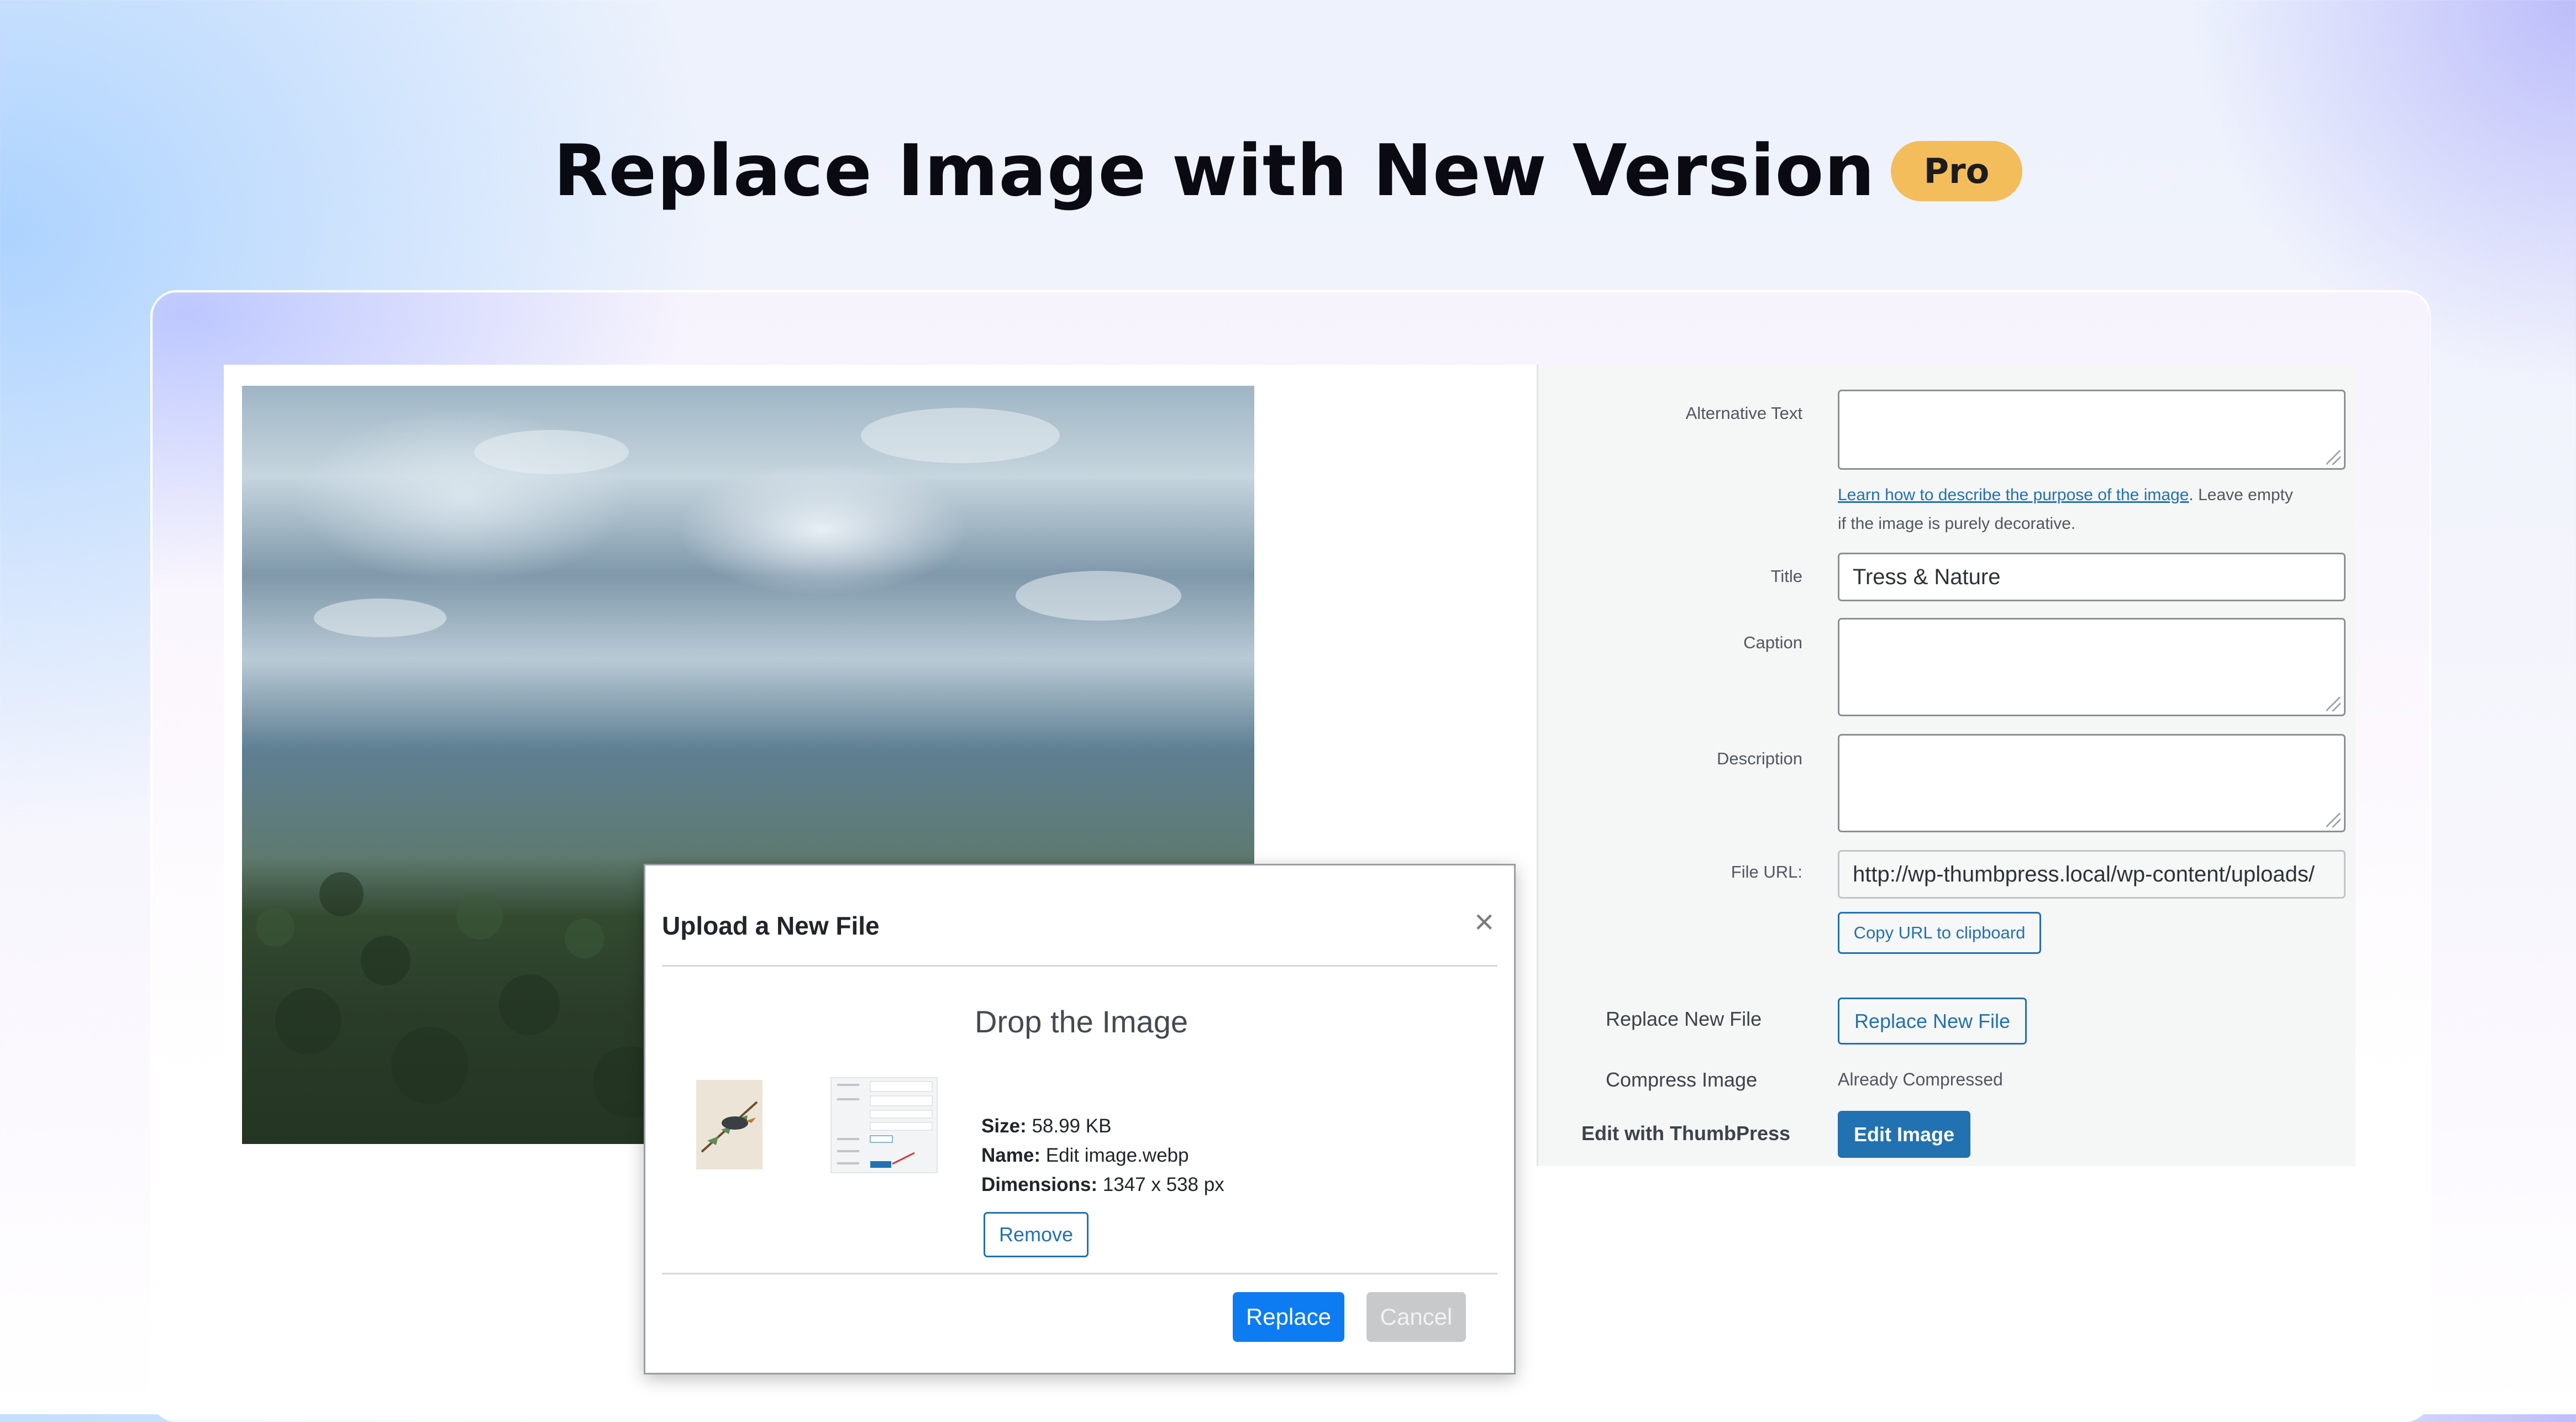  Describe the element at coordinates (1684, 1019) in the screenshot. I see `replace-file-label: Replace New File` at that location.